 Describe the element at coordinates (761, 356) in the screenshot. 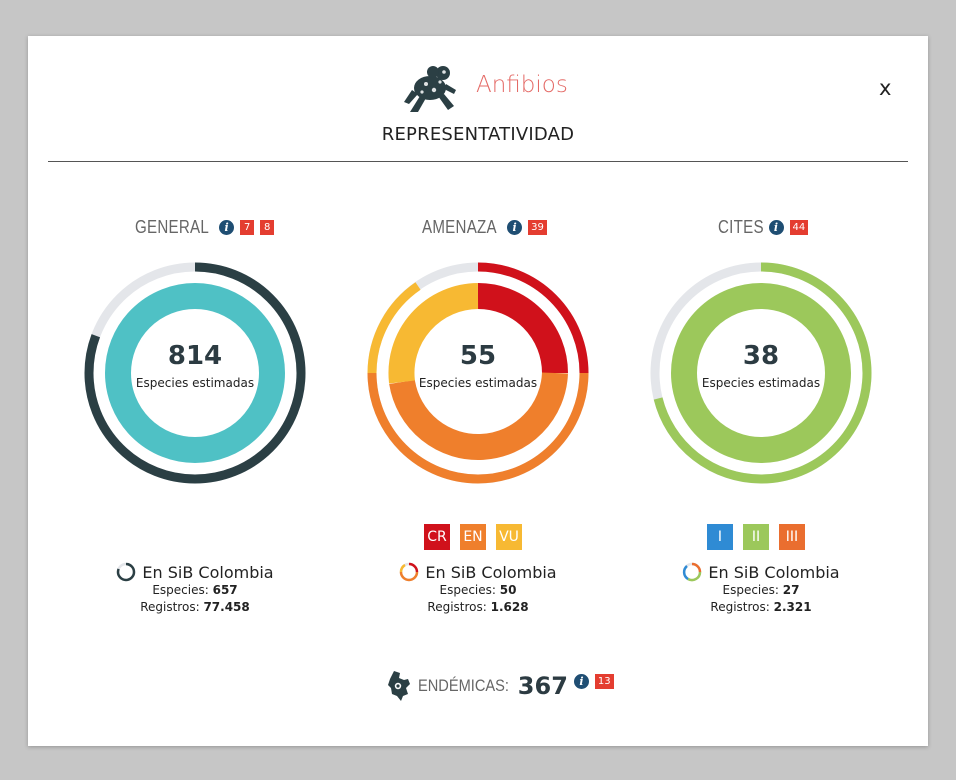

I see `cites-value: 38` at that location.